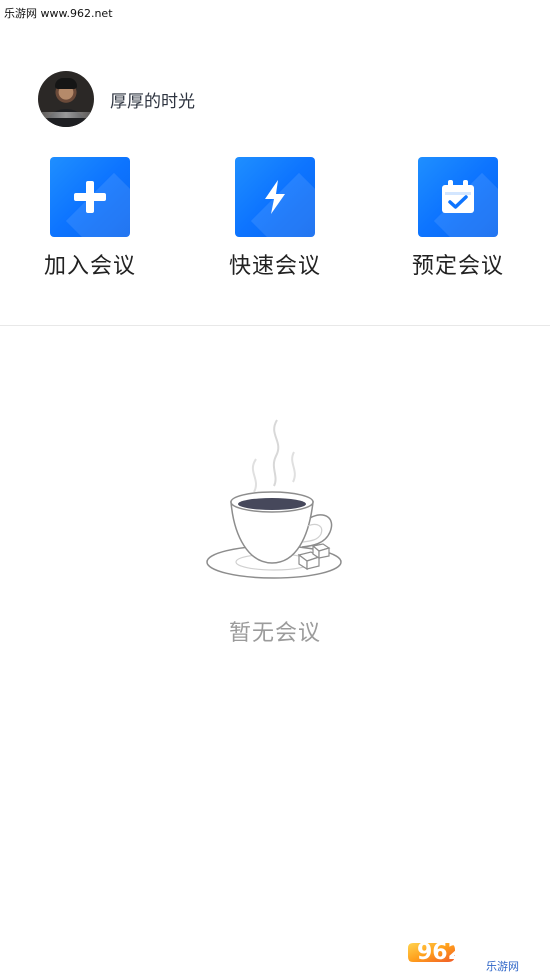 The width and height of the screenshot is (550, 979). I want to click on lightning-icon, so click(275, 197).